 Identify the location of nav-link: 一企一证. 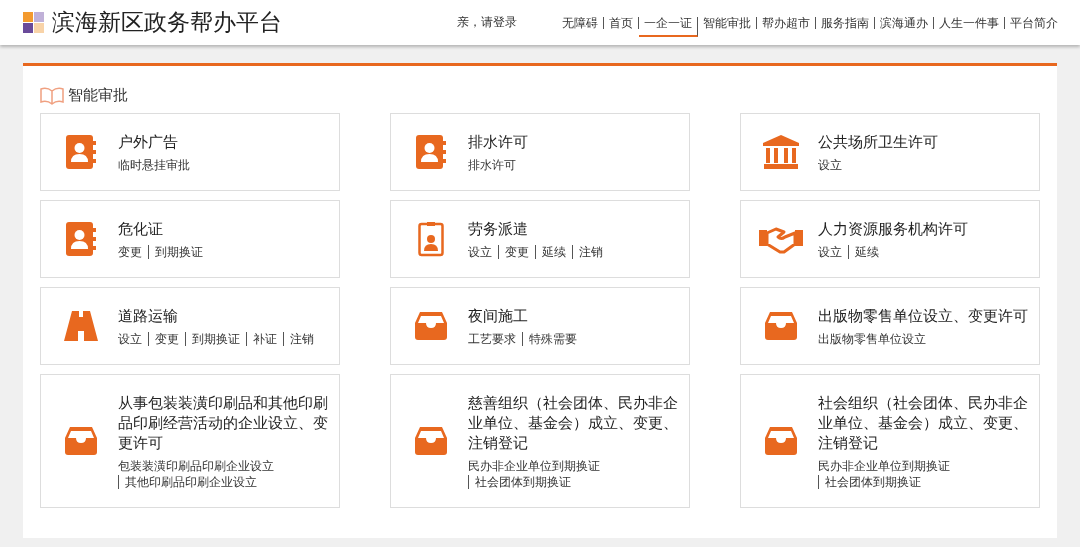
(668, 26).